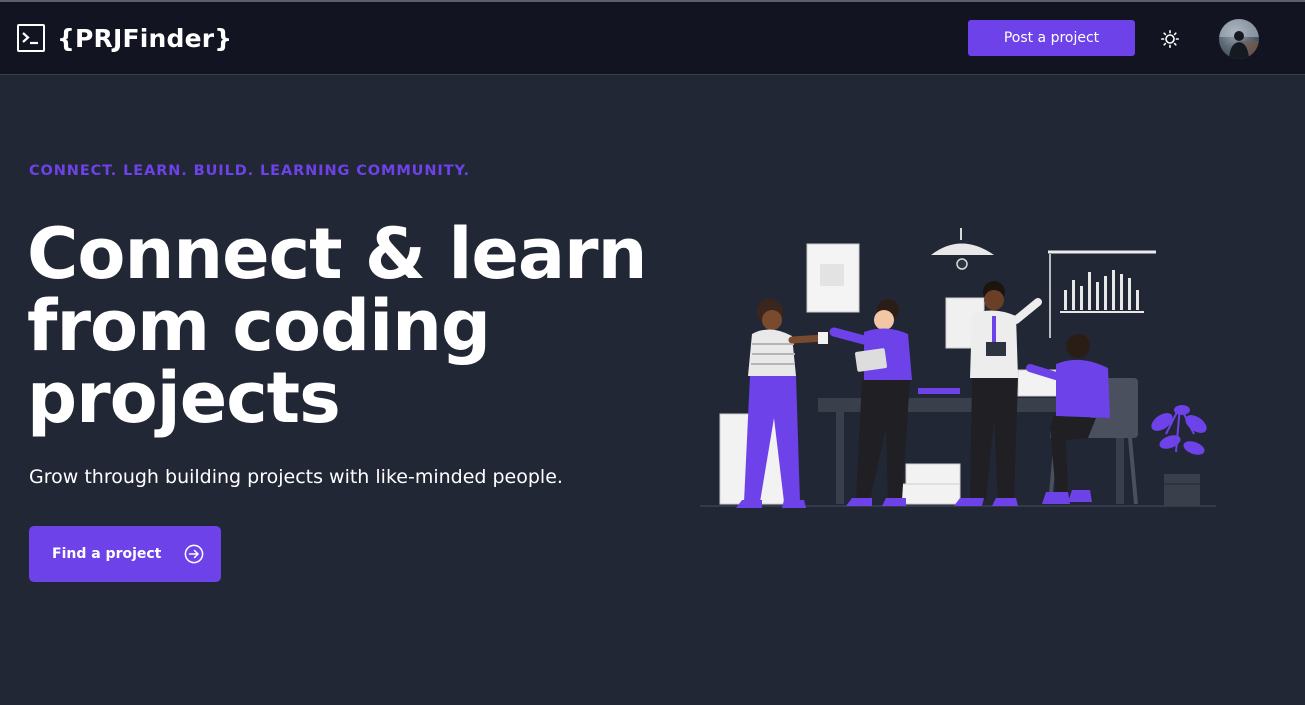  What do you see at coordinates (1051, 38) in the screenshot?
I see `post-project-button: Post a project` at bounding box center [1051, 38].